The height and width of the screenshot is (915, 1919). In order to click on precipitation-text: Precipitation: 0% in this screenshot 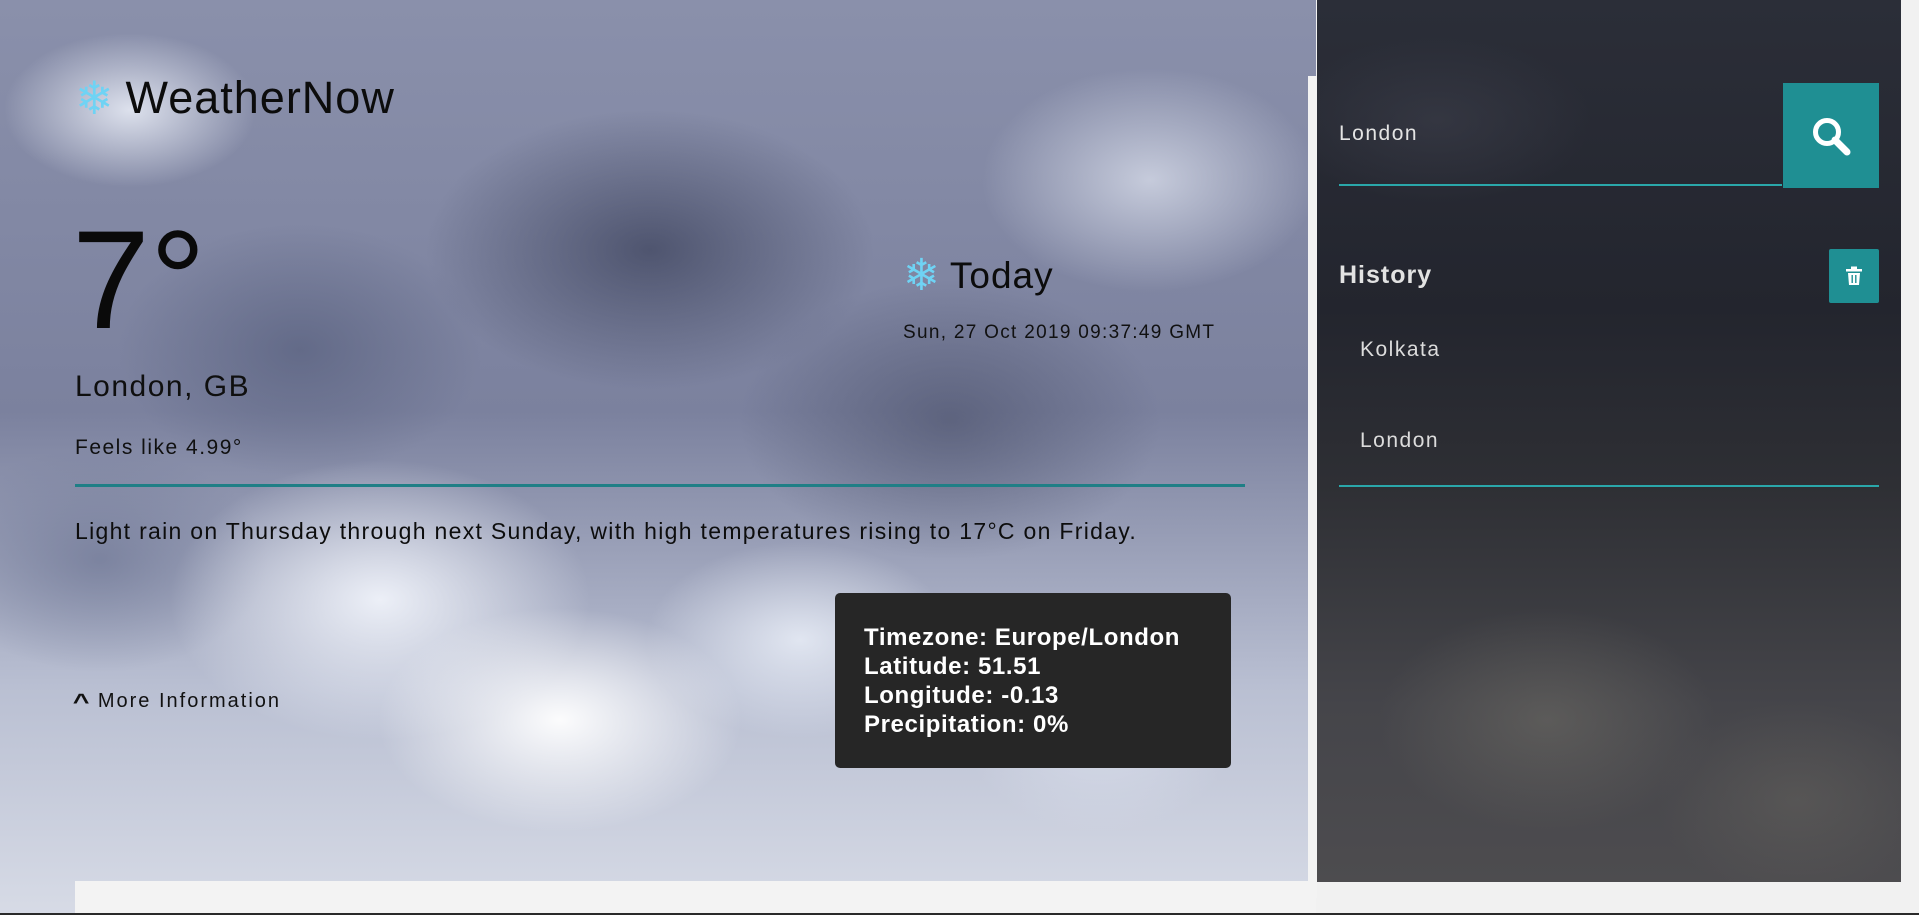, I will do `click(966, 724)`.